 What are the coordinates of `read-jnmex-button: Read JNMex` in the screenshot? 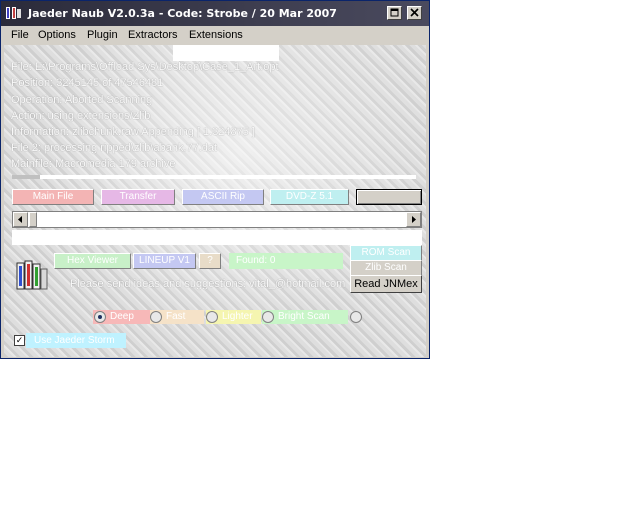 It's located at (386, 284).